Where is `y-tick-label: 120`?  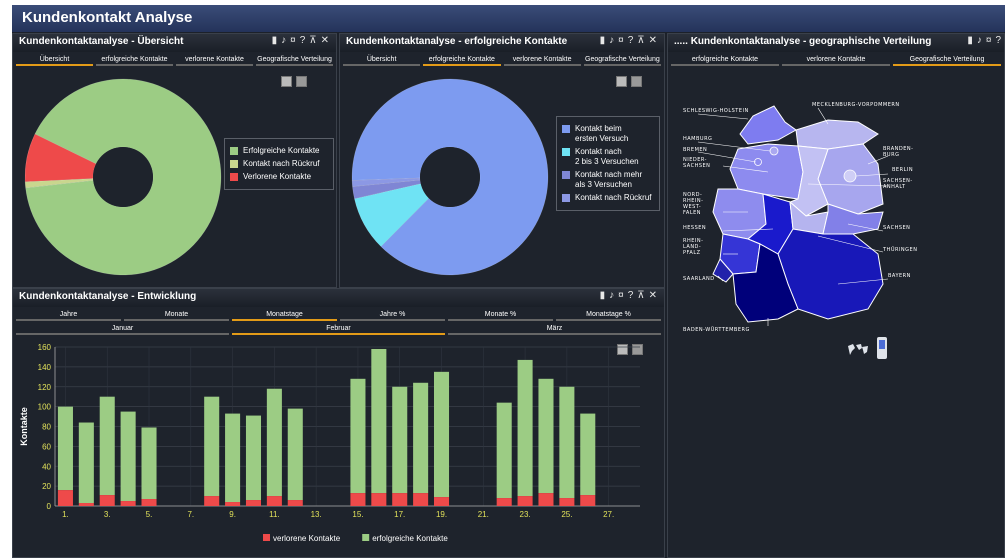
y-tick-label: 120 is located at coordinates (45, 387).